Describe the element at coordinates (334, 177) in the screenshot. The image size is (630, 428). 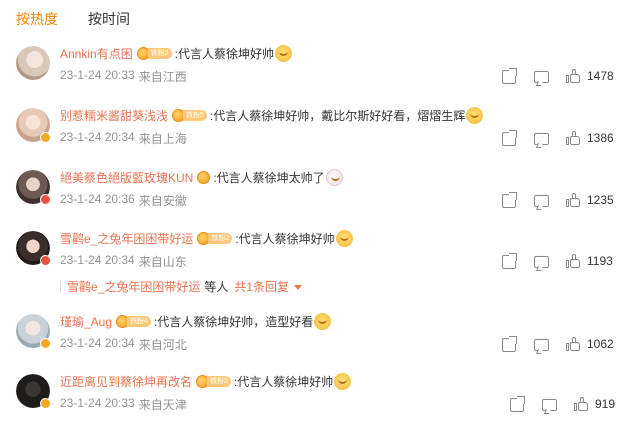
I see `rabbit-emoji-icon` at that location.